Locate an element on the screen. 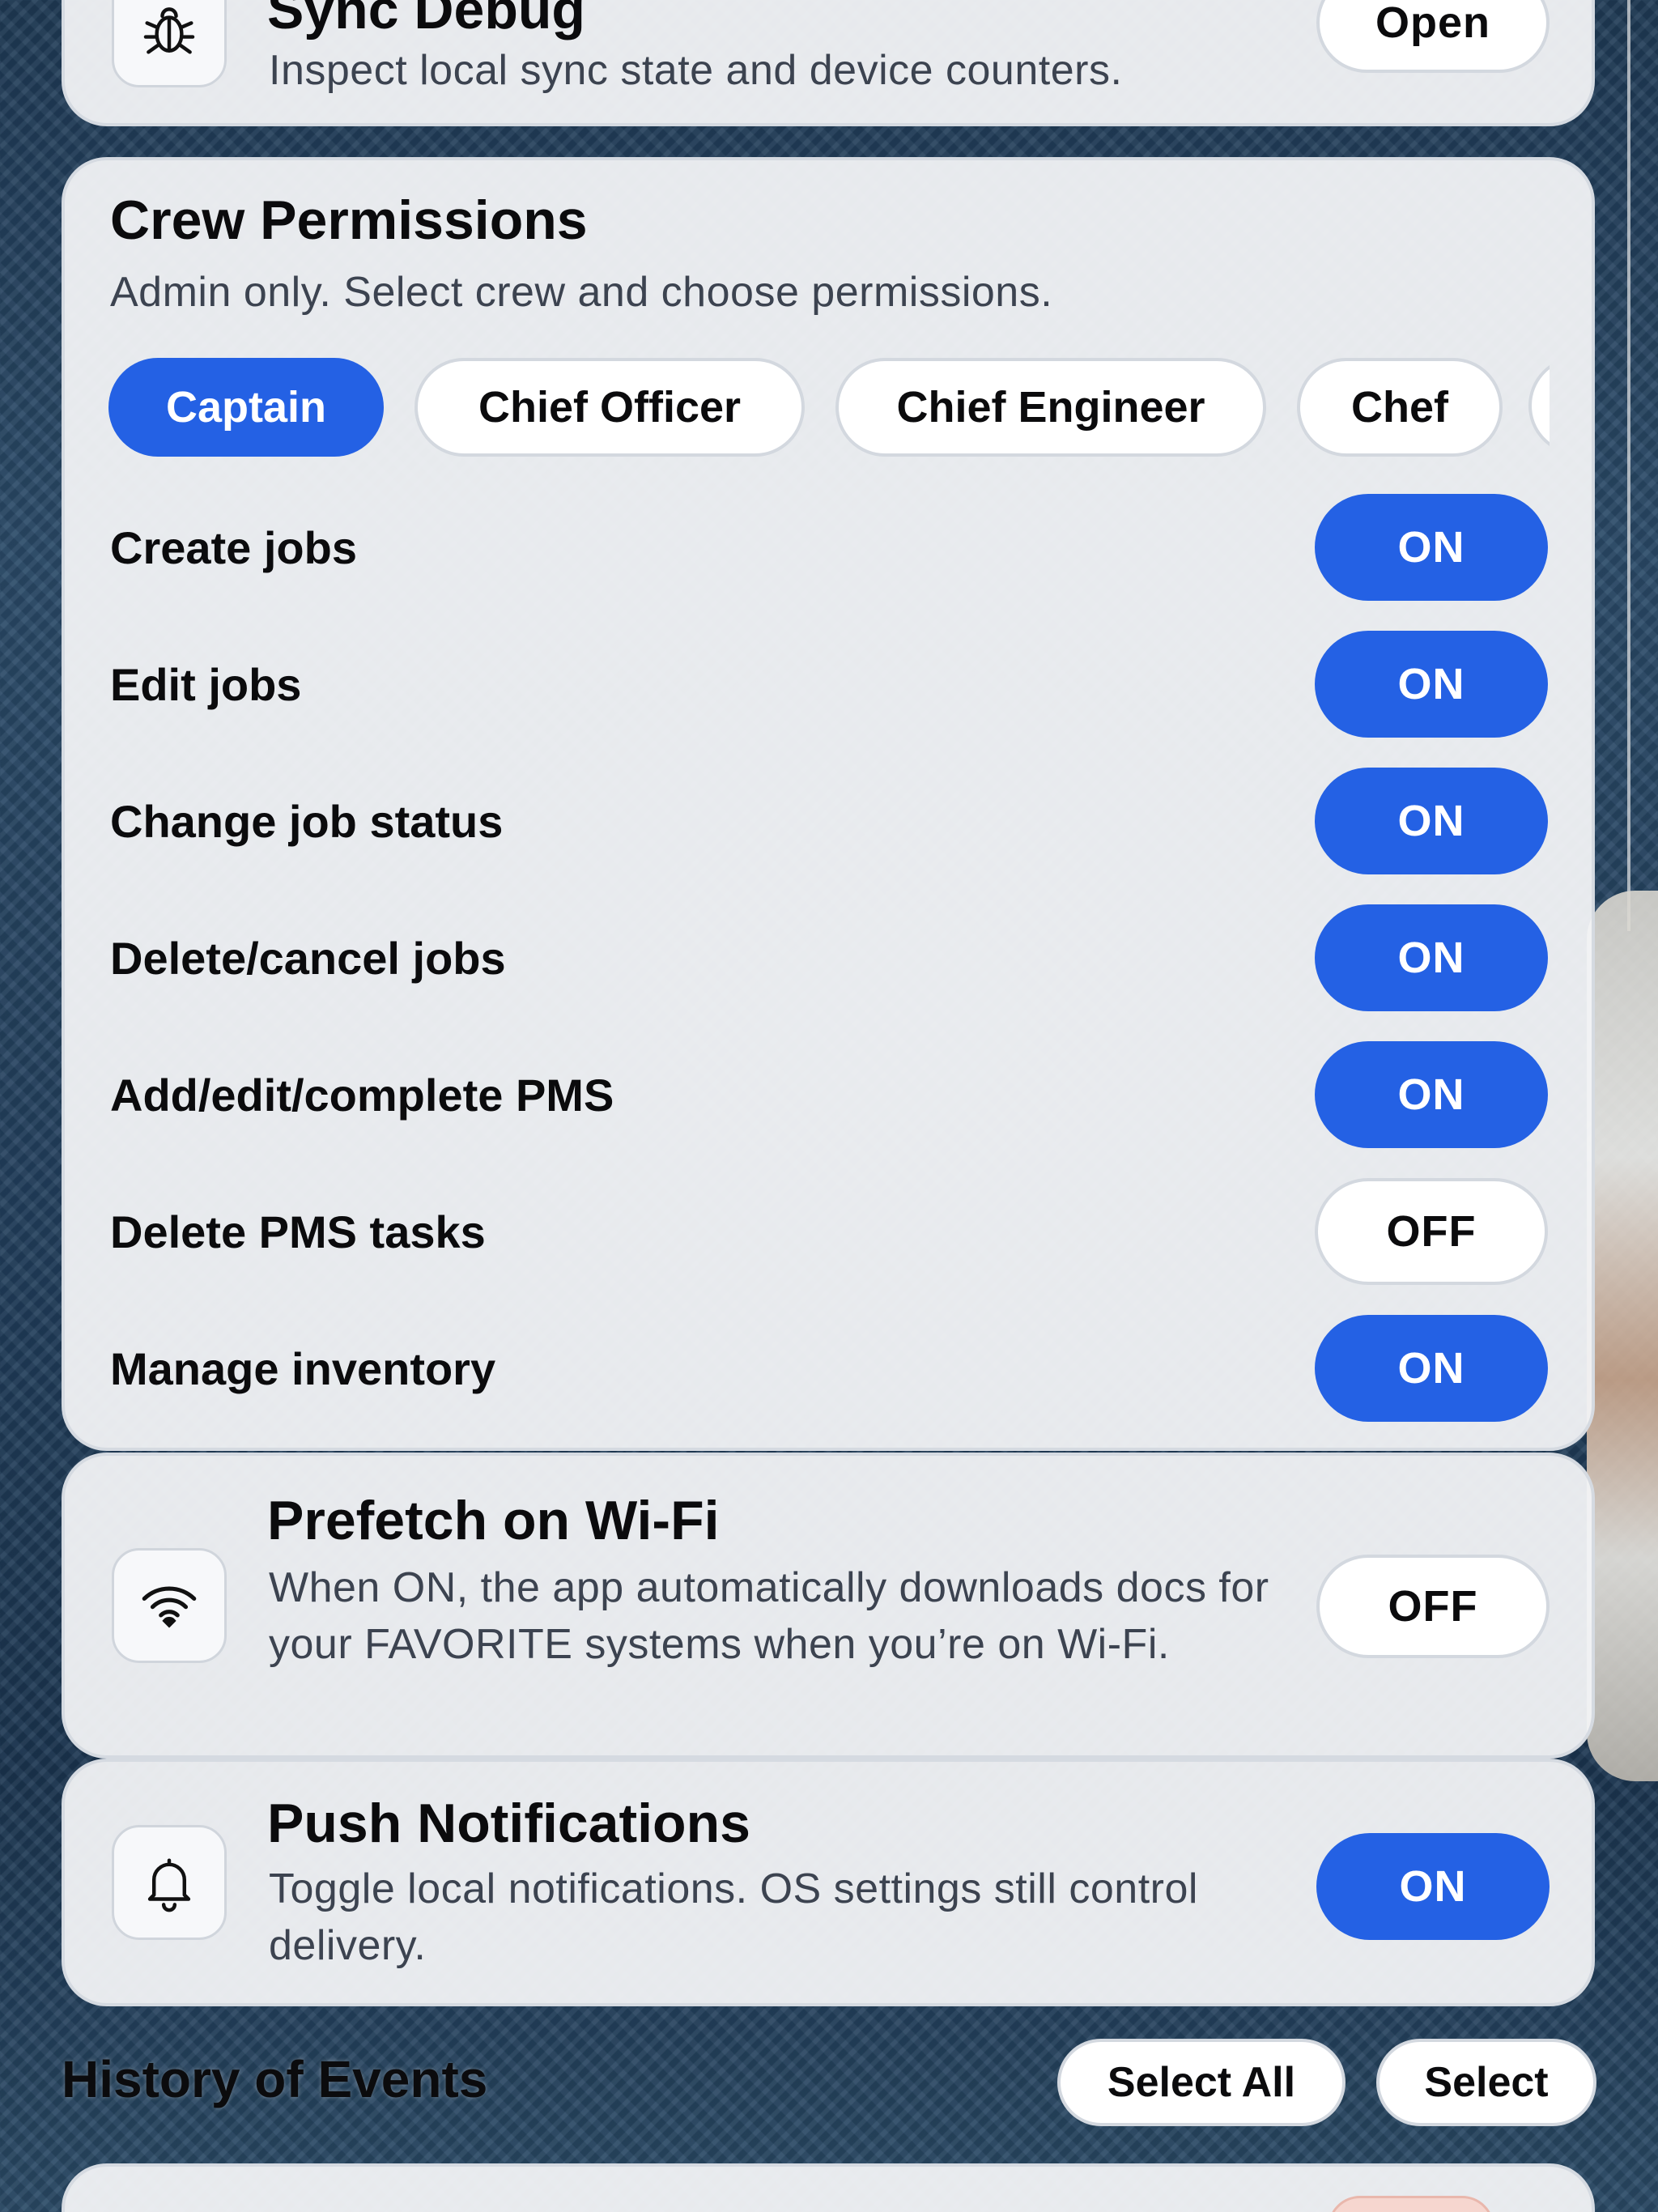  bug-icon is located at coordinates (169, 43).